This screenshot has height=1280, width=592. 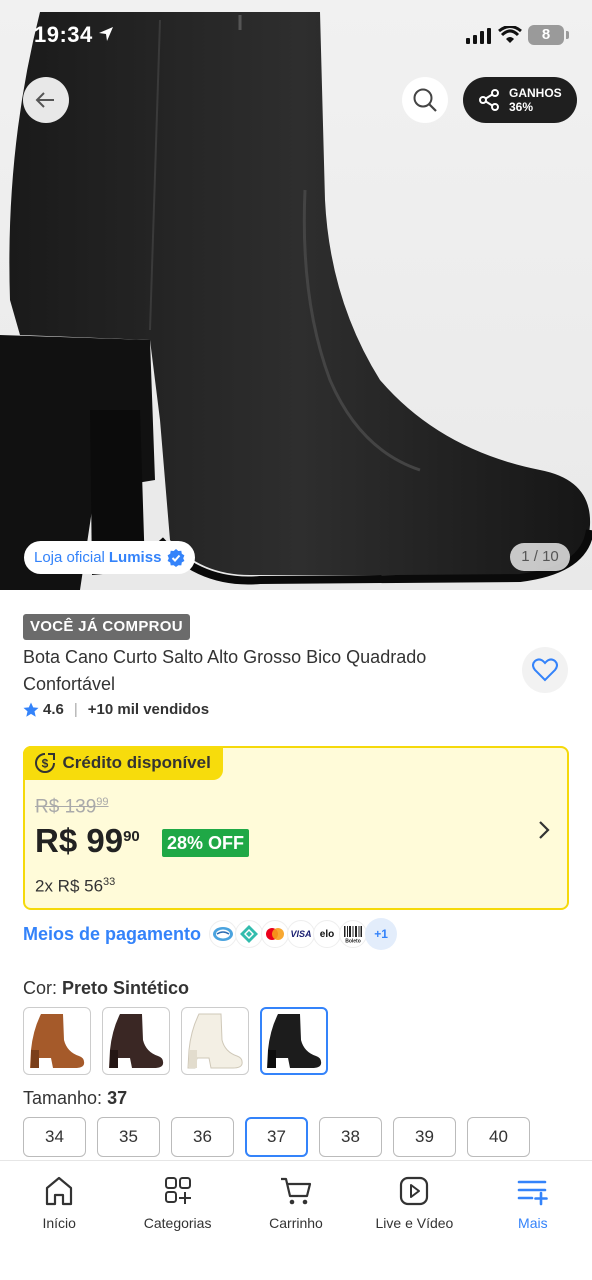 What do you see at coordinates (148, 709) in the screenshot?
I see `sold-count: +10 mil vendidos` at bounding box center [148, 709].